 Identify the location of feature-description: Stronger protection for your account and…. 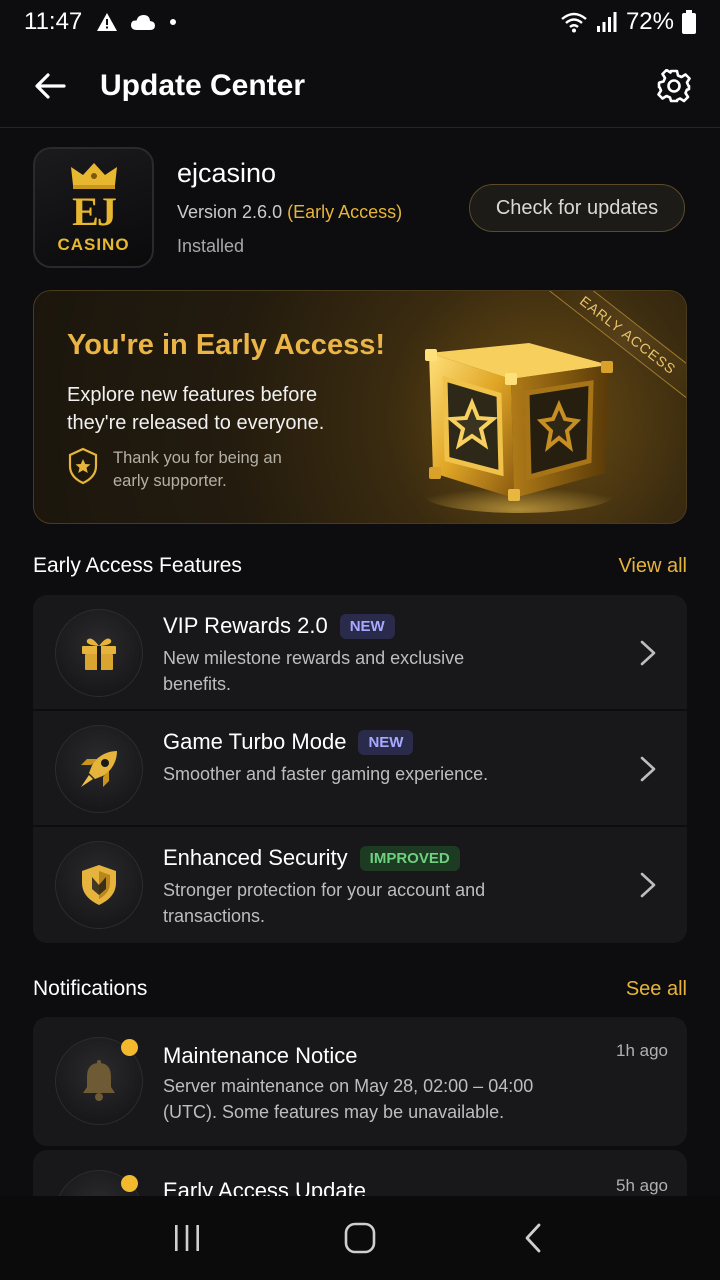
(324, 903).